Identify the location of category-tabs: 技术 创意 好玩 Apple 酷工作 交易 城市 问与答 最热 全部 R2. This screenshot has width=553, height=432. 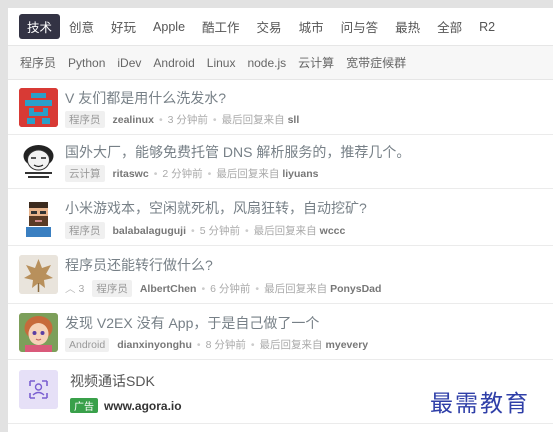
(280, 27).